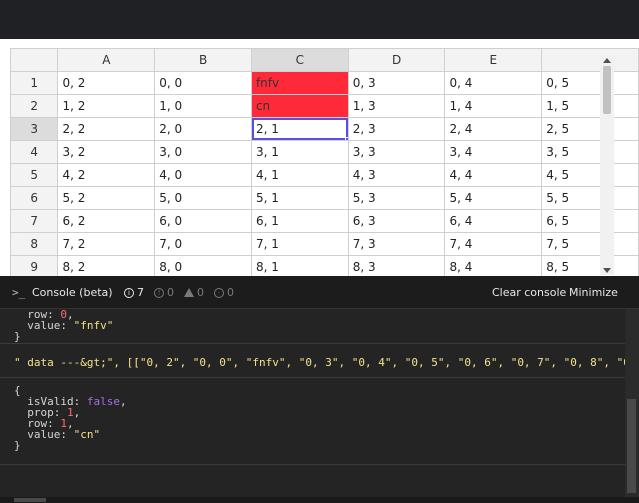 This screenshot has height=503, width=639. What do you see at coordinates (106, 83) in the screenshot?
I see `grid-cell: 0, 2` at bounding box center [106, 83].